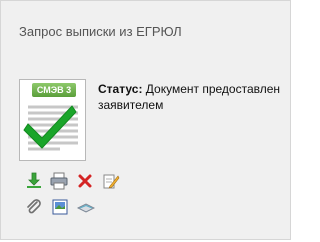  What do you see at coordinates (111, 181) in the screenshot?
I see `edit-icon` at bounding box center [111, 181].